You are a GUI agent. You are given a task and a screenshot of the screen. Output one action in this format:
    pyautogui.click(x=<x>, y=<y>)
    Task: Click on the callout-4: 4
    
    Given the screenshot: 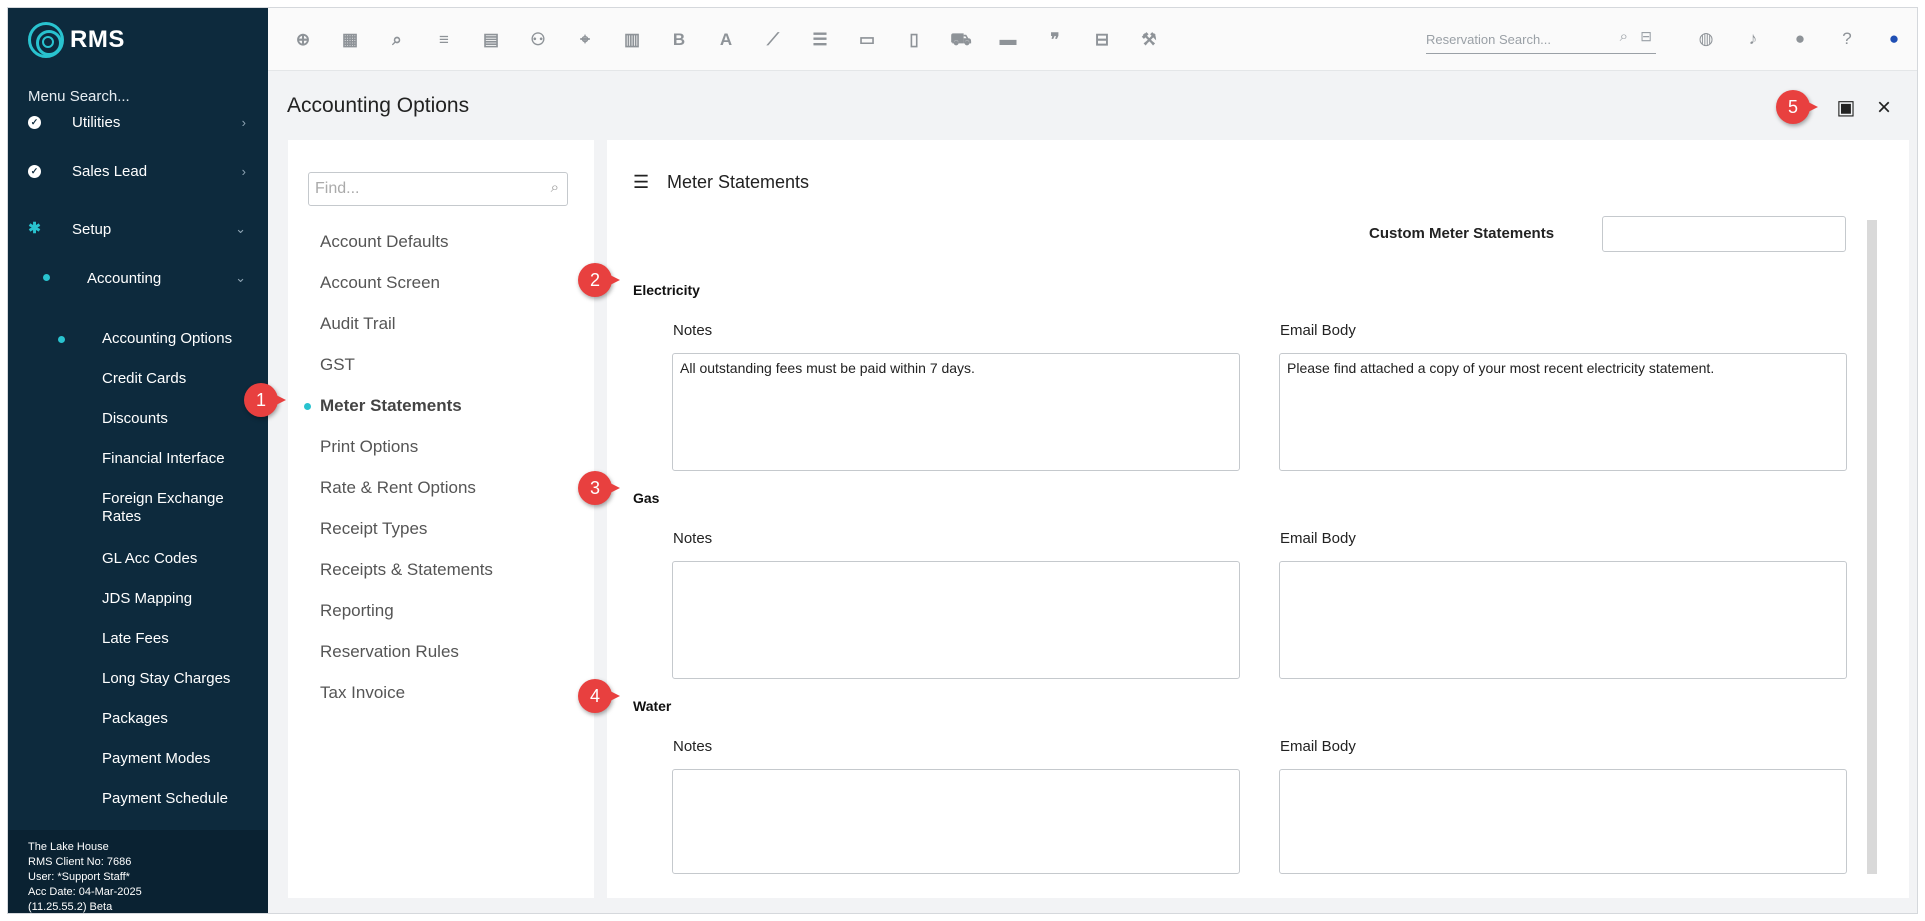 What is the action you would take?
    pyautogui.click(x=599, y=696)
    